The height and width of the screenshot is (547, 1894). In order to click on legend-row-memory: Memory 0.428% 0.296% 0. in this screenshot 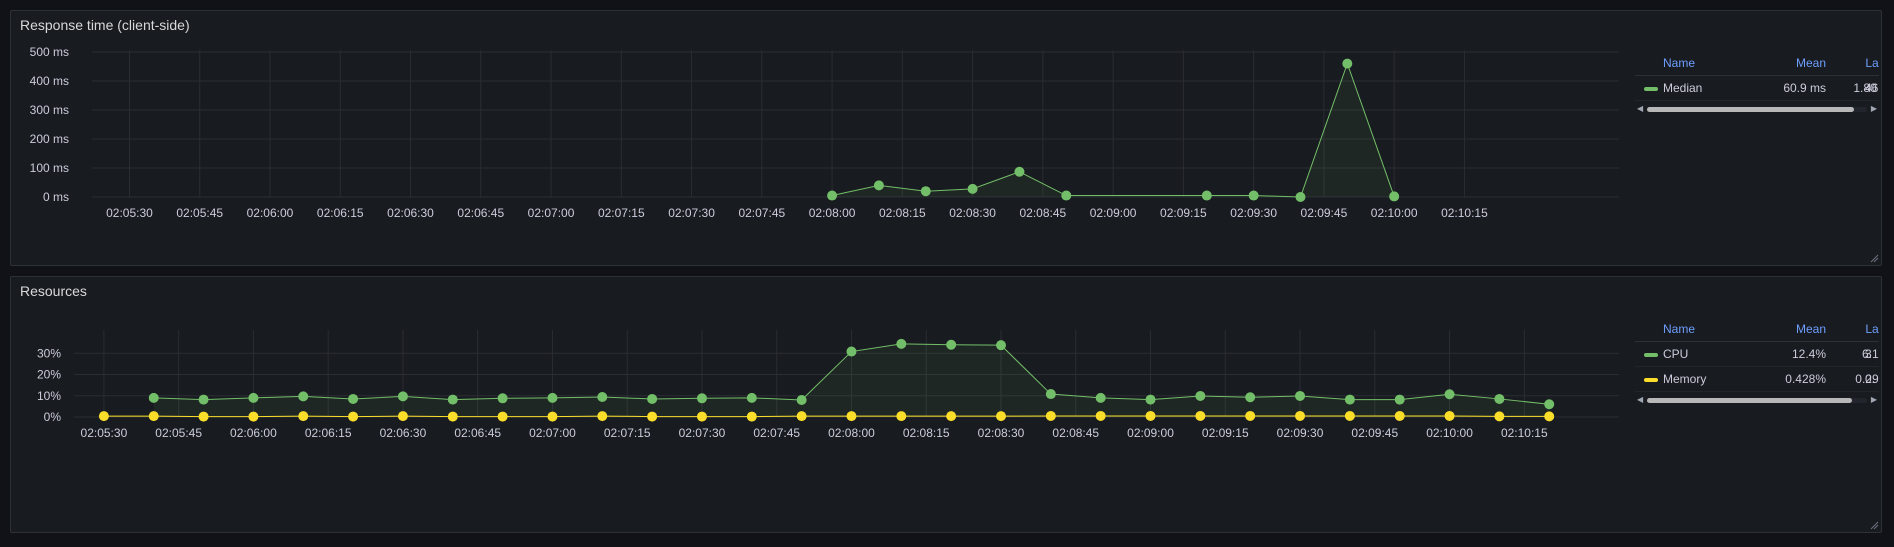, I will do `click(1757, 379)`.